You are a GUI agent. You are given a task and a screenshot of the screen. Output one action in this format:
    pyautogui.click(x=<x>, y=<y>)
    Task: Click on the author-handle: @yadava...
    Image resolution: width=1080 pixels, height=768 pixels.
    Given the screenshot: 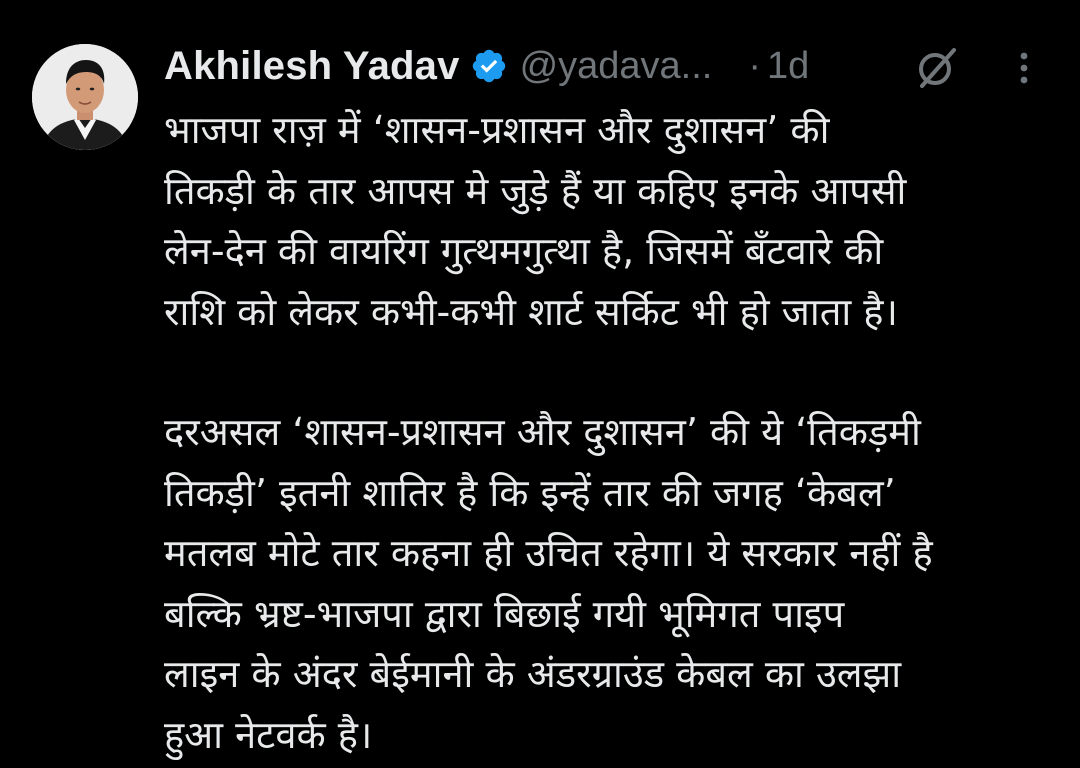 What is the action you would take?
    pyautogui.click(x=616, y=66)
    